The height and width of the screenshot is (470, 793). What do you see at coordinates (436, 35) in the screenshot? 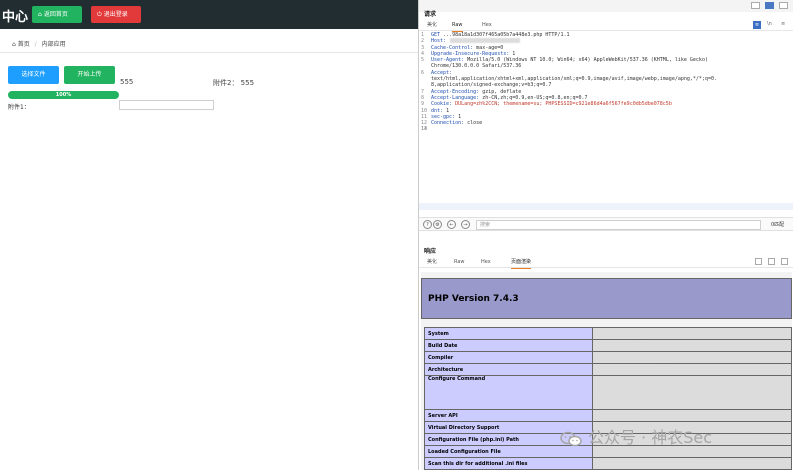
I see `header-key: GET` at bounding box center [436, 35].